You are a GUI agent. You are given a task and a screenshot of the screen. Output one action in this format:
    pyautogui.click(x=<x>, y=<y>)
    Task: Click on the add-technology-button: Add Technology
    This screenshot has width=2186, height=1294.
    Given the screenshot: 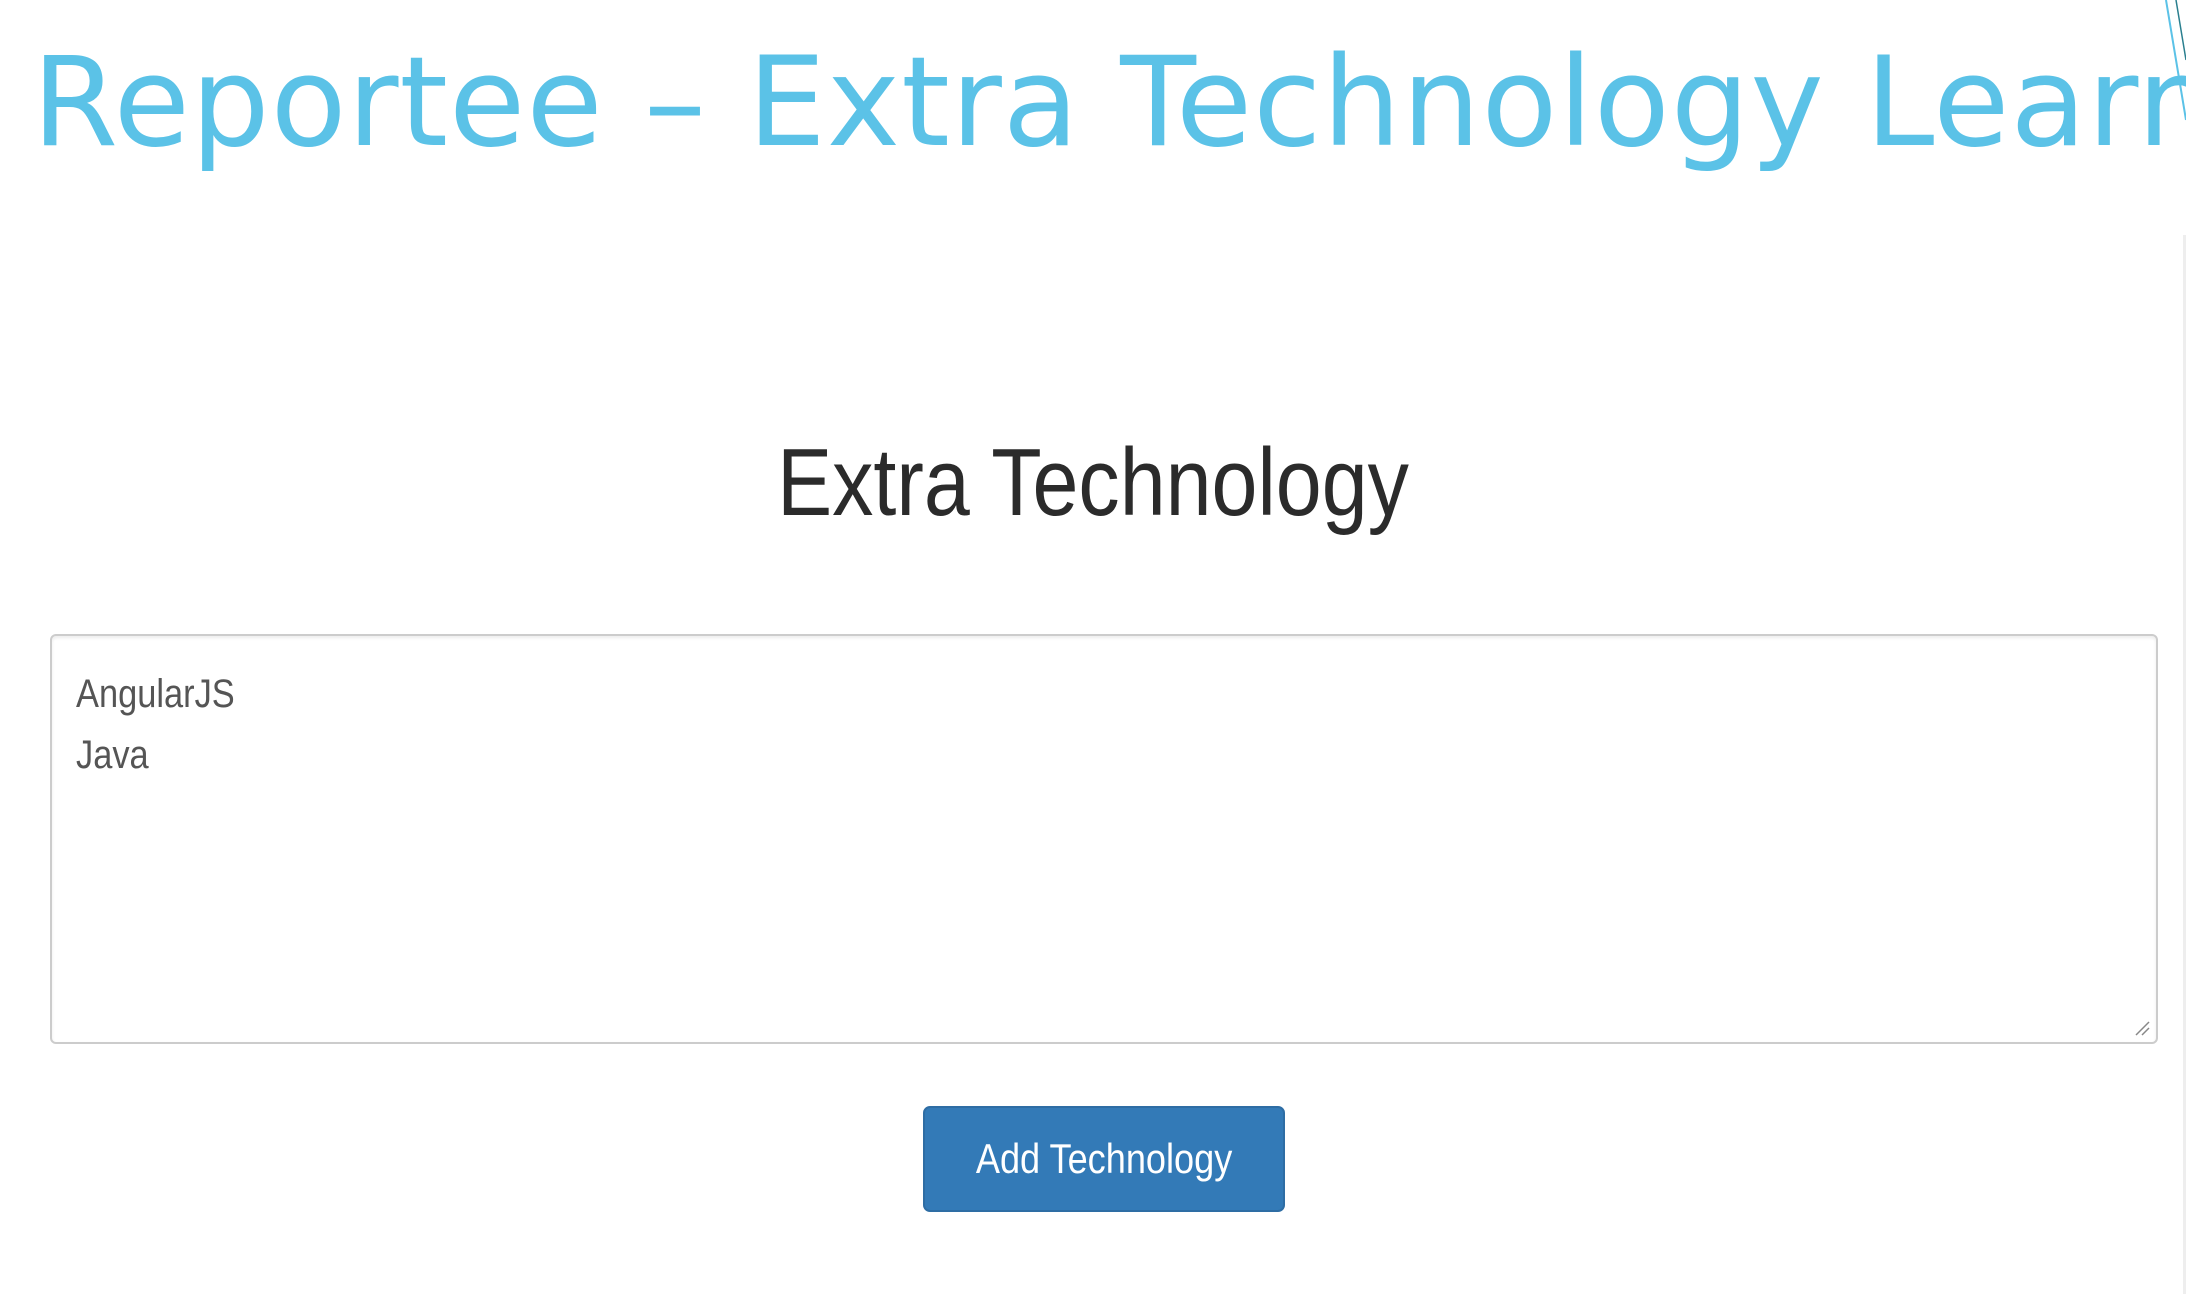 What is the action you would take?
    pyautogui.click(x=1104, y=1159)
    